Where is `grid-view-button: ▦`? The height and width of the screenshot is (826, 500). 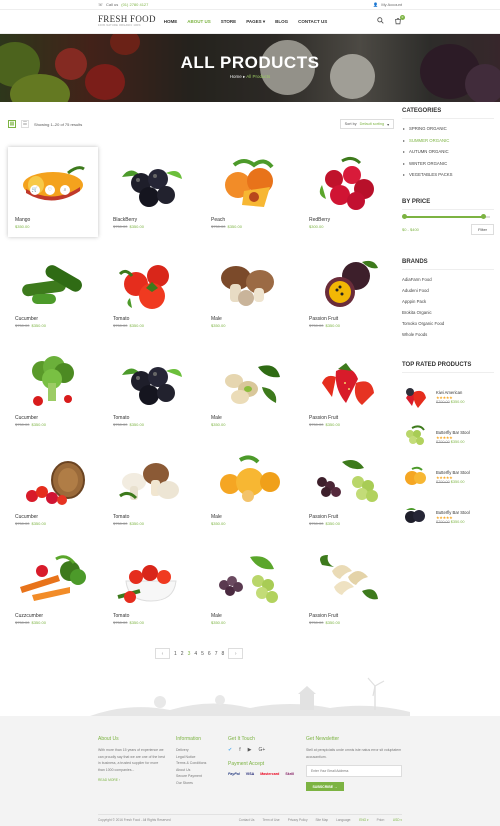
grid-view-button: ▦ is located at coordinates (12, 124).